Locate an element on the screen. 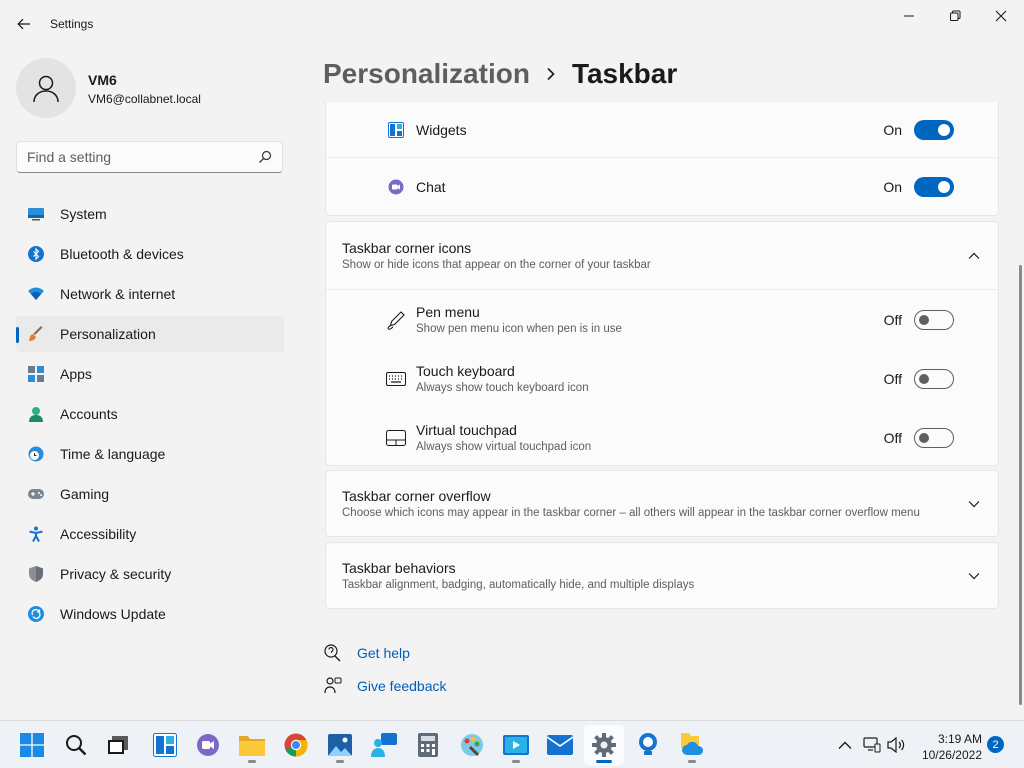 The height and width of the screenshot is (768, 1024). sidebar-item-system: System is located at coordinates (150, 214).